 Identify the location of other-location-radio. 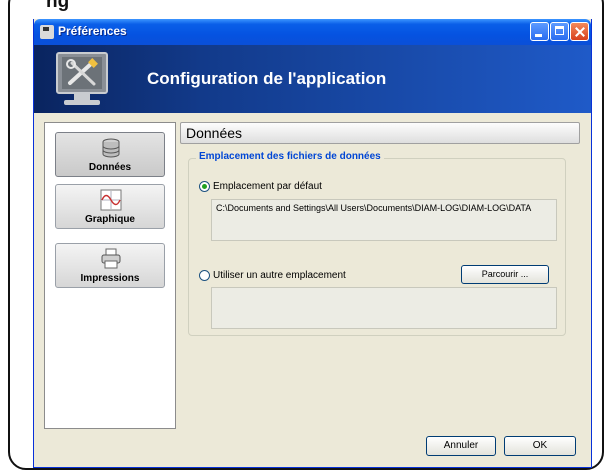
(204, 275).